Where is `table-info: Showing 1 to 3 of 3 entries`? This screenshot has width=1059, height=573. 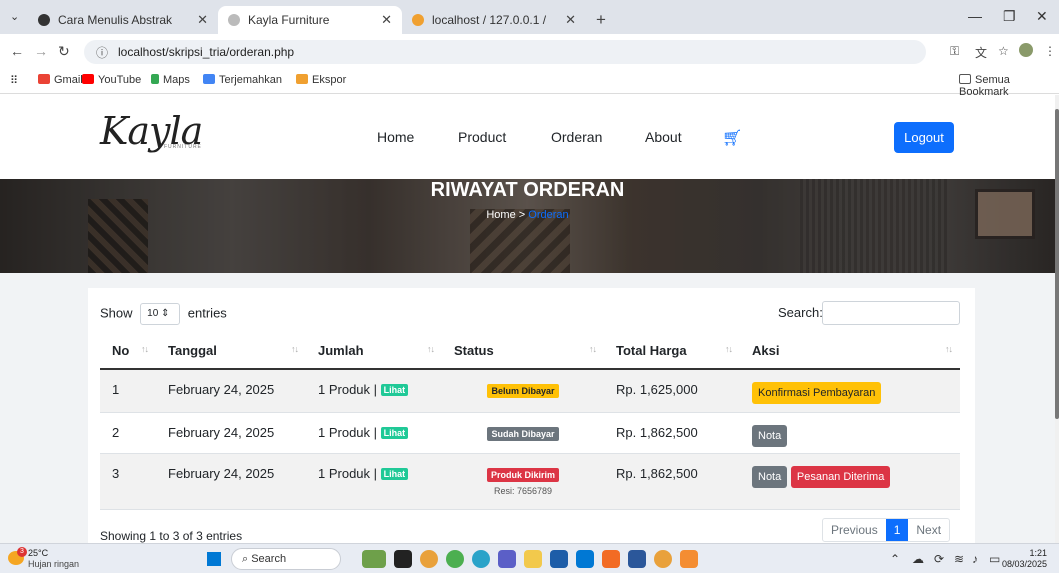 table-info: Showing 1 to 3 of 3 entries is located at coordinates (171, 536).